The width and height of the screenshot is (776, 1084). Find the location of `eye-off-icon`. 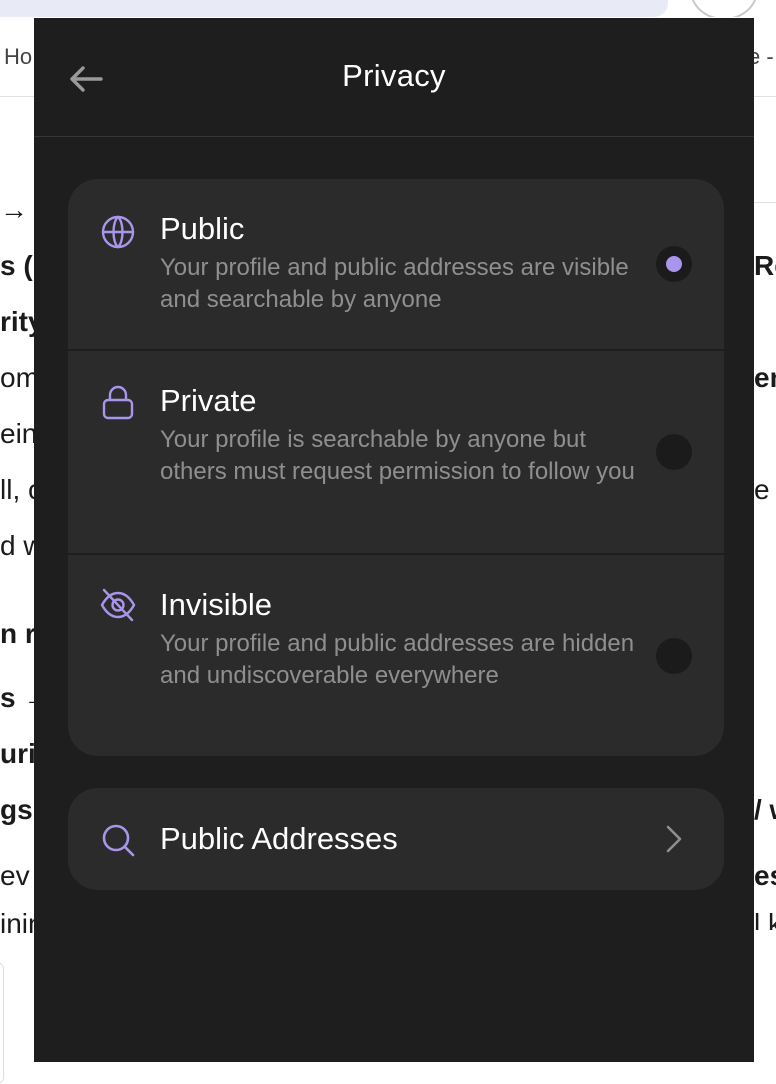

eye-off-icon is located at coordinates (118, 605).